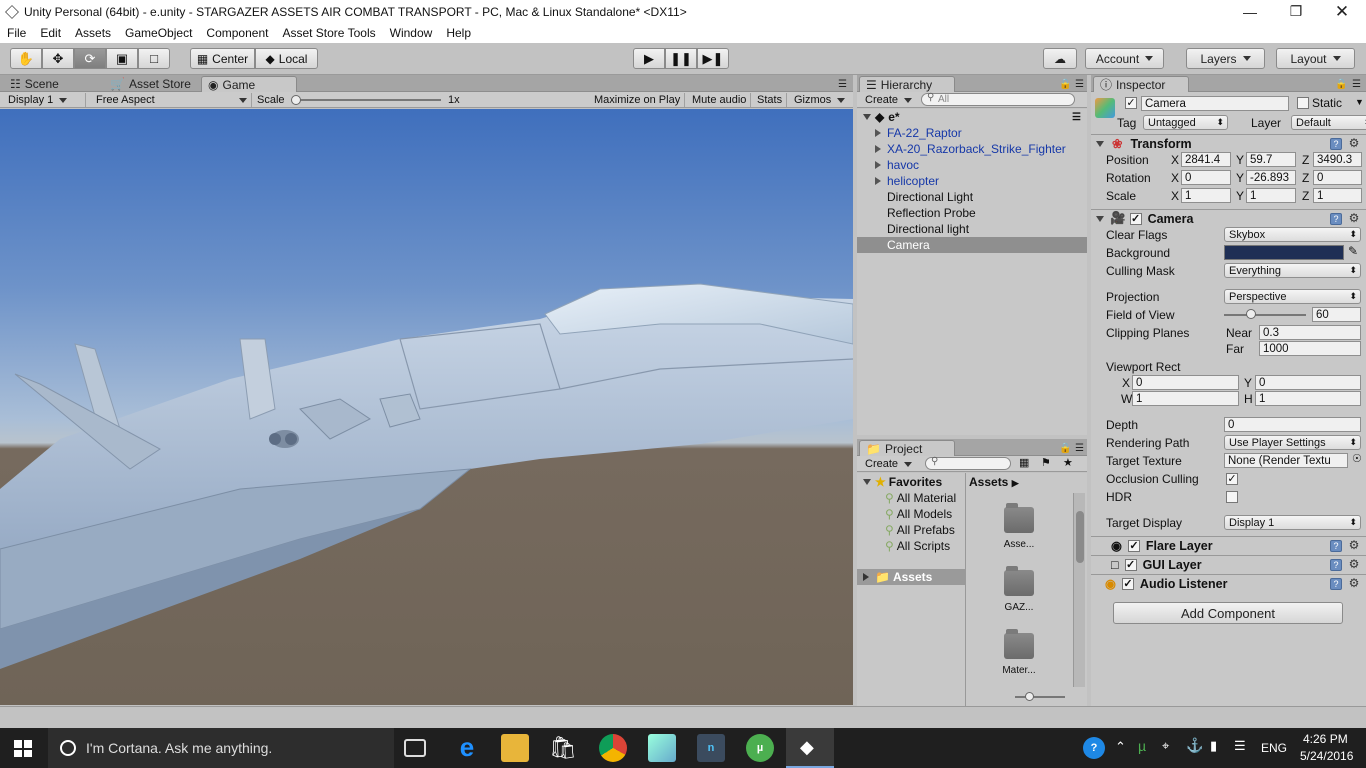  Describe the element at coordinates (1296, 11) in the screenshot. I see `maximize-button: ❐` at that location.